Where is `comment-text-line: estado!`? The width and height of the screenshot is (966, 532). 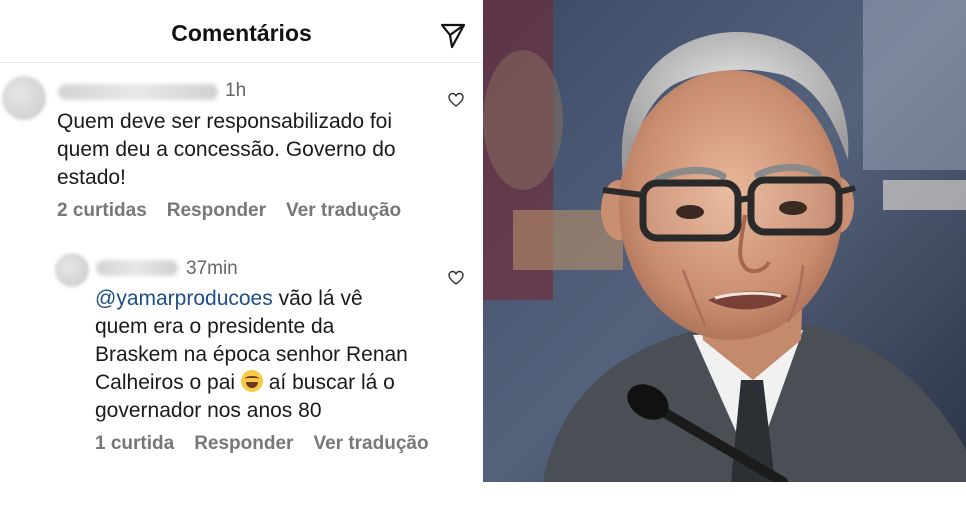
comment-text-line: estado! is located at coordinates (91, 177).